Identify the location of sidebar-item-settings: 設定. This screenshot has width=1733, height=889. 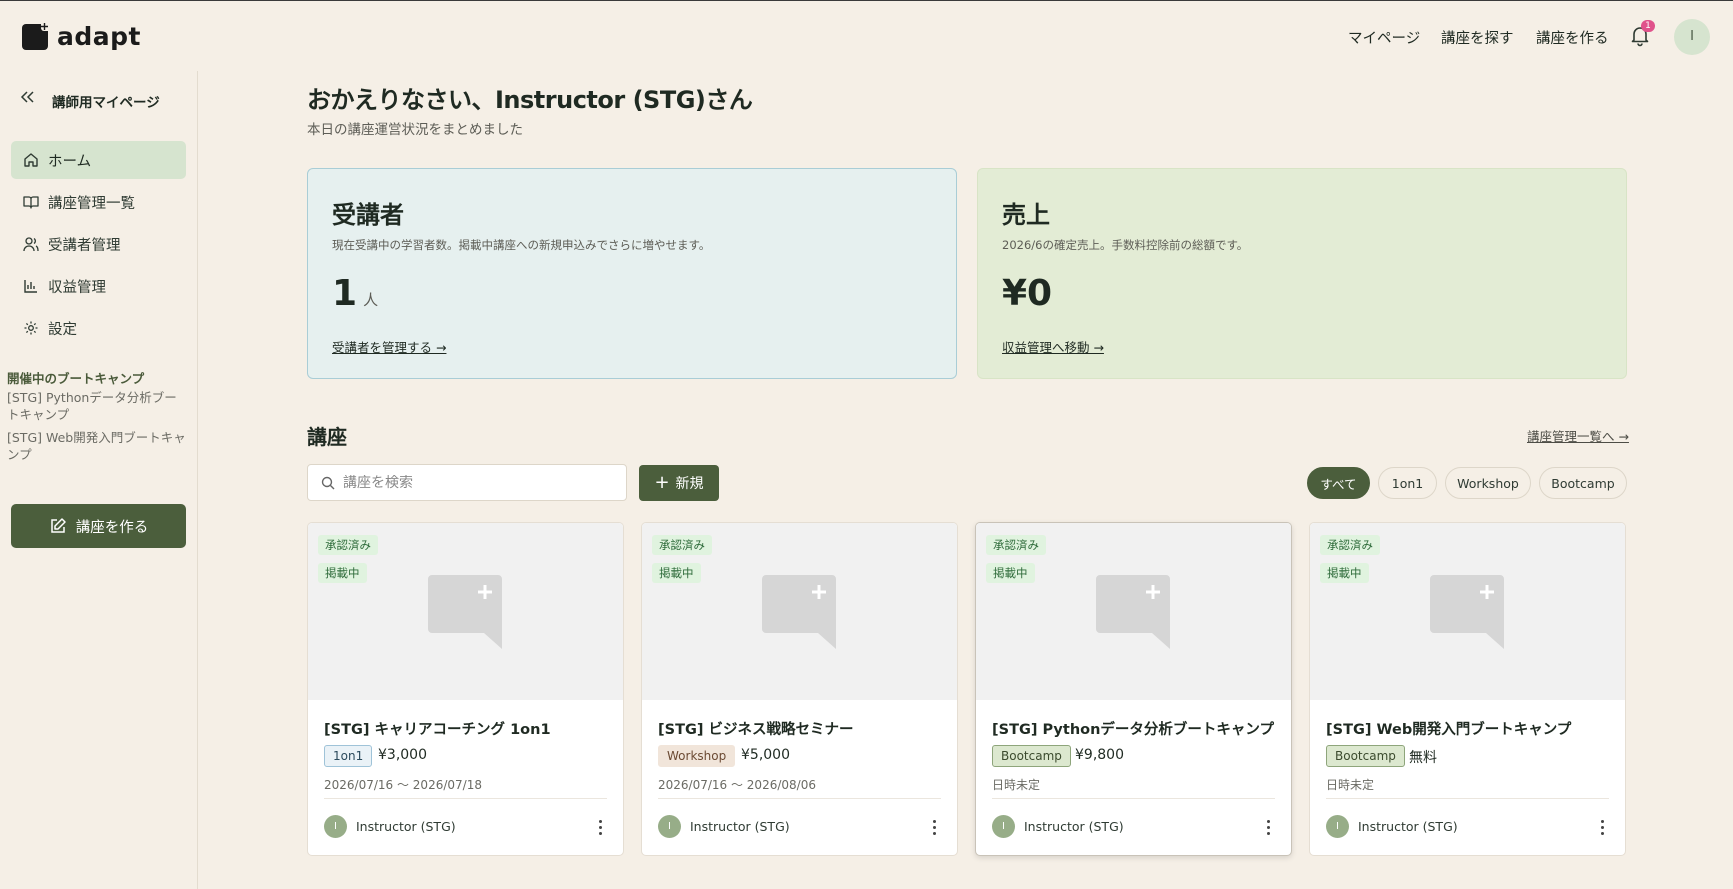
(98, 328).